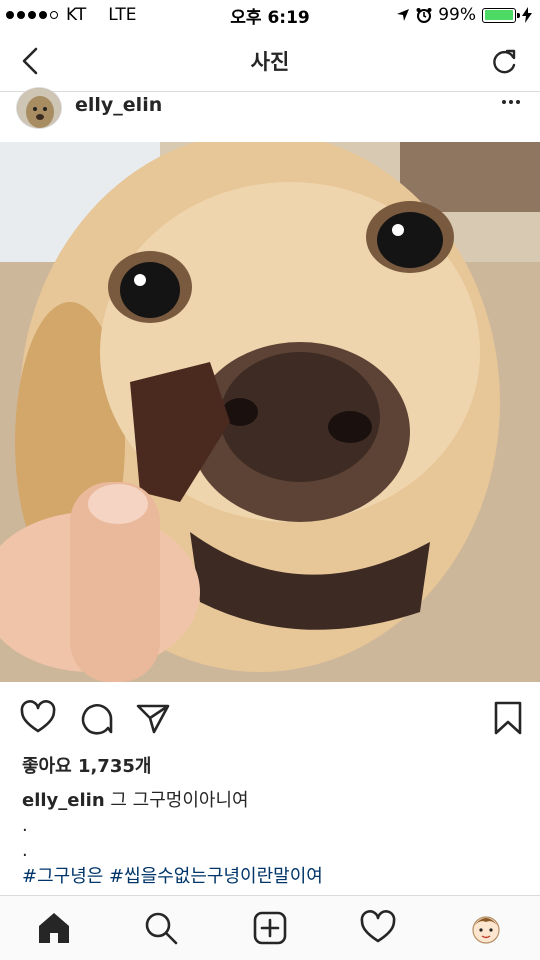 The width and height of the screenshot is (540, 960). I want to click on page-title: 사진, so click(270, 61).